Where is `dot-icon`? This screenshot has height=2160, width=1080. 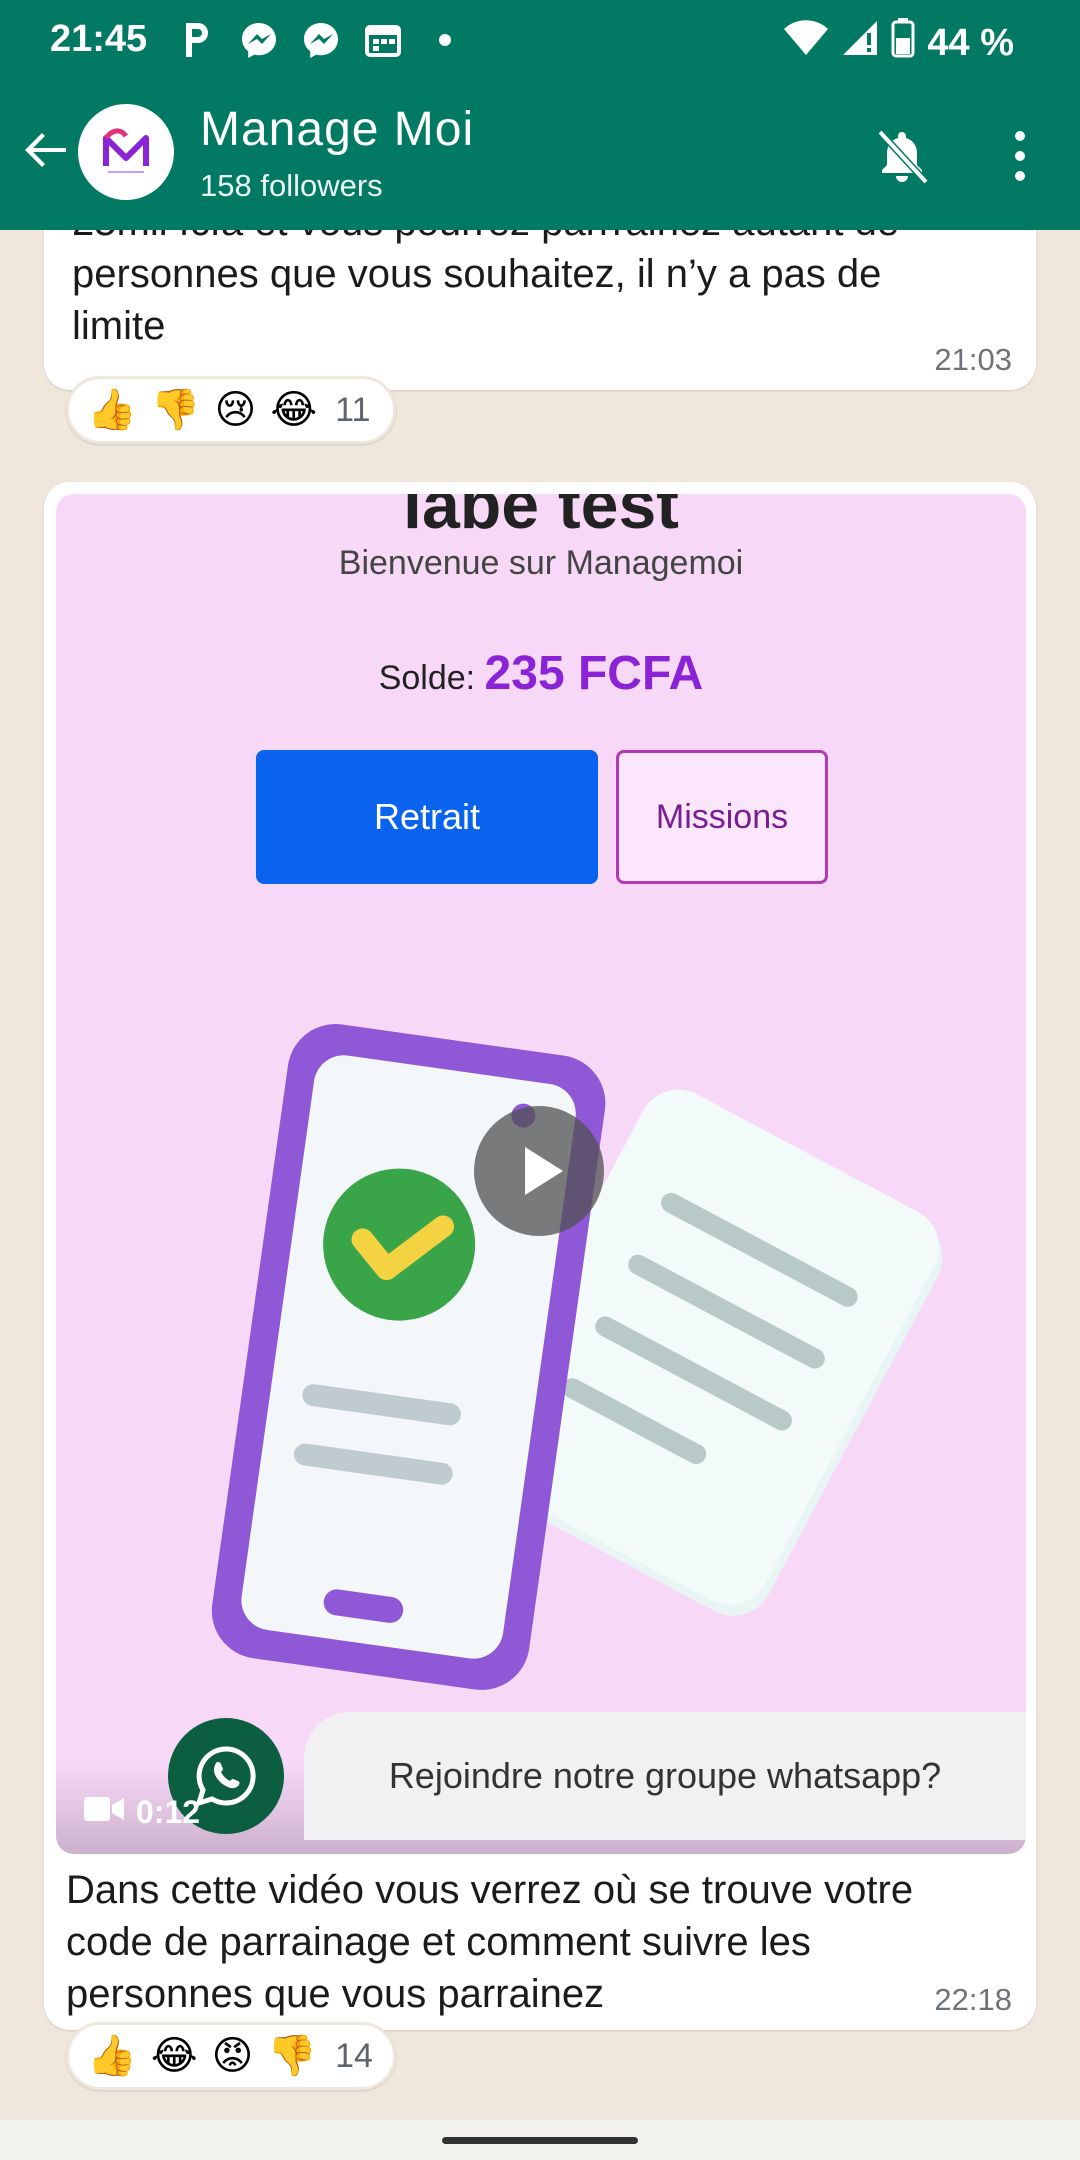
dot-icon is located at coordinates (445, 40).